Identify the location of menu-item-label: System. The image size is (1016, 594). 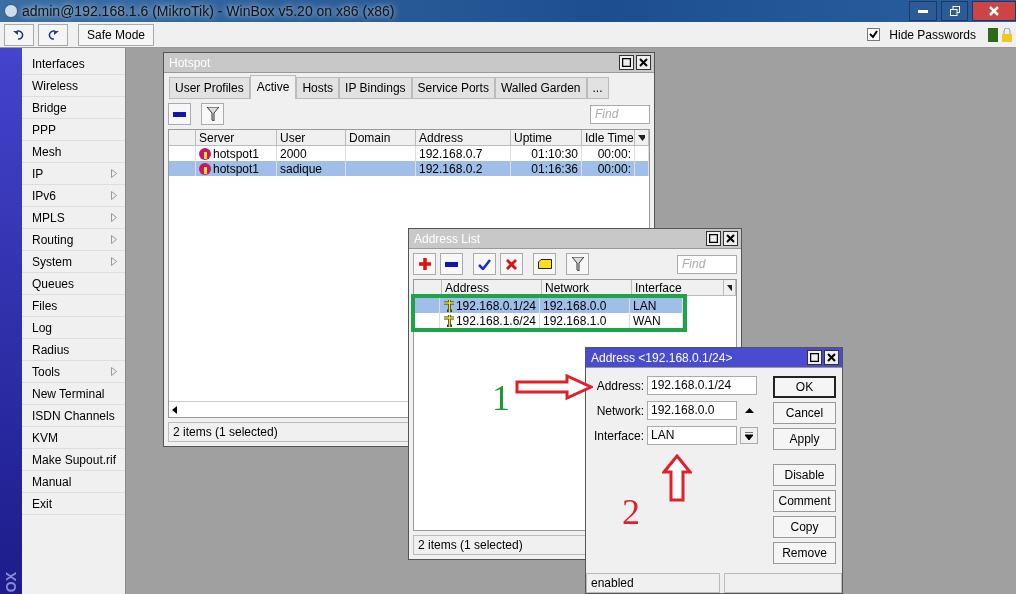
(52, 261).